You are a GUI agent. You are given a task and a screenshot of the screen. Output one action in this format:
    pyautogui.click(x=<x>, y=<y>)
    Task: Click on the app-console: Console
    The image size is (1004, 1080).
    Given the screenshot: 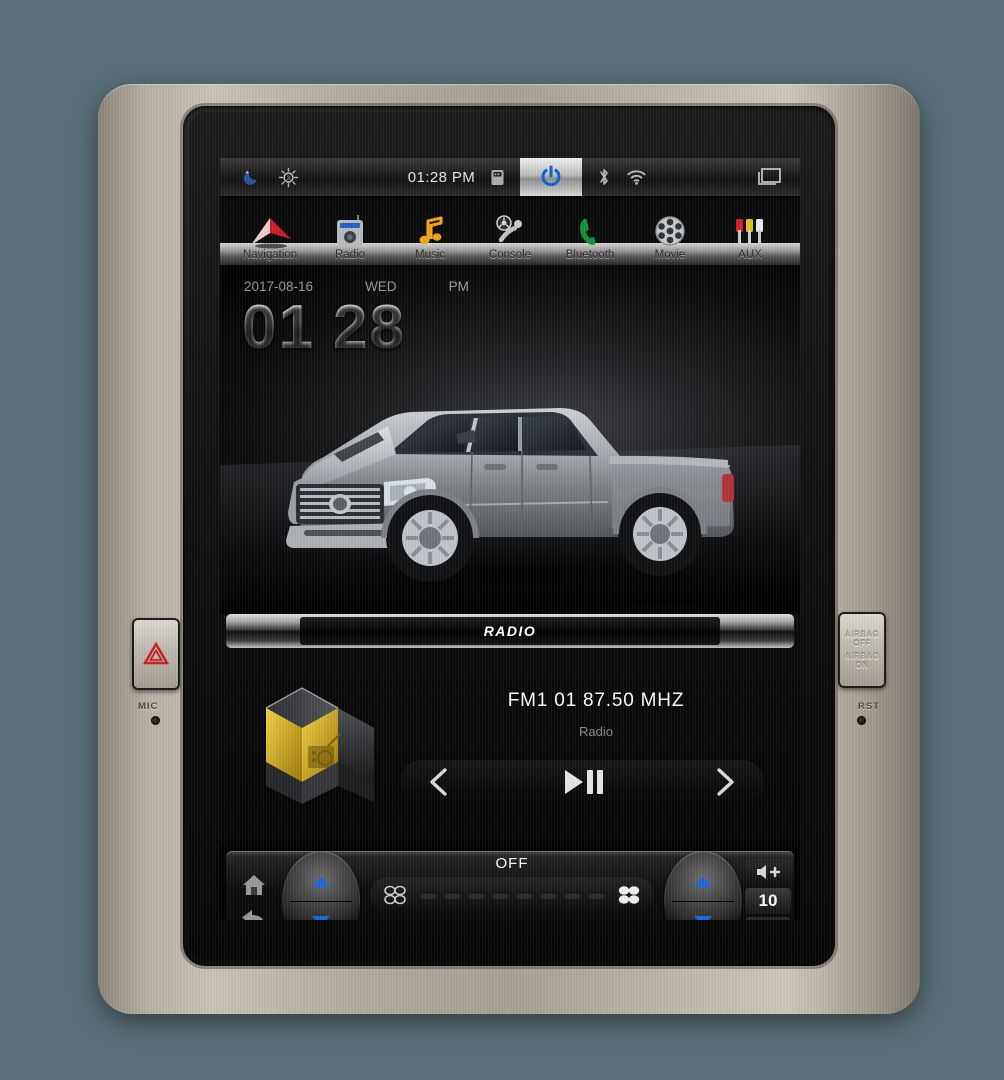 What is the action you would take?
    pyautogui.click(x=510, y=237)
    